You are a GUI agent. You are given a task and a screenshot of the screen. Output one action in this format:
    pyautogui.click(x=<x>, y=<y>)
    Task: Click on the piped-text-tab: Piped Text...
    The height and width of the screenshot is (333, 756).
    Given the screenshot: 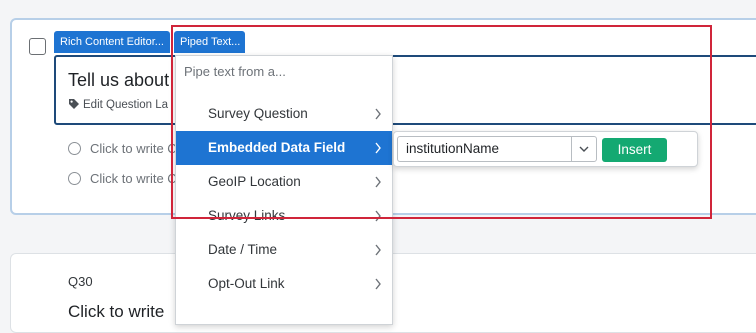 What is the action you would take?
    pyautogui.click(x=209, y=42)
    